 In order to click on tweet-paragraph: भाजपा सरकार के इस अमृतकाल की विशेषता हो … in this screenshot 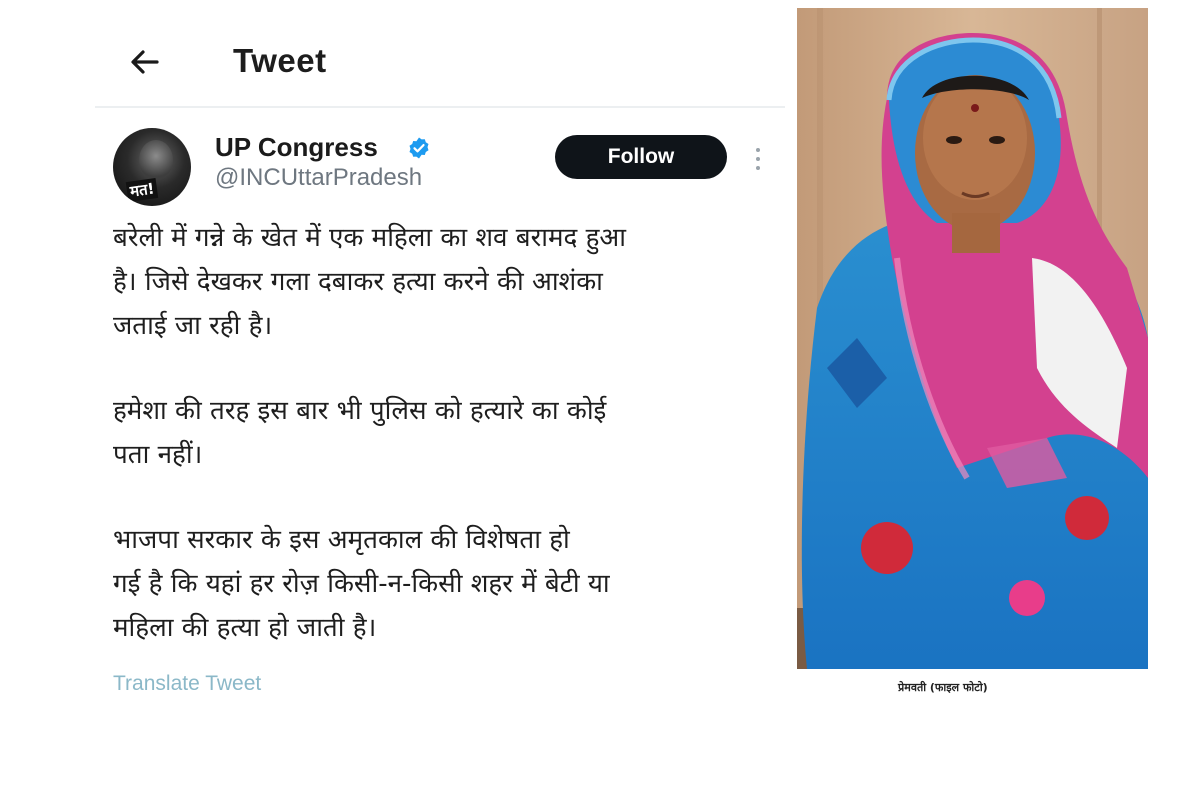, I will do `click(361, 584)`.